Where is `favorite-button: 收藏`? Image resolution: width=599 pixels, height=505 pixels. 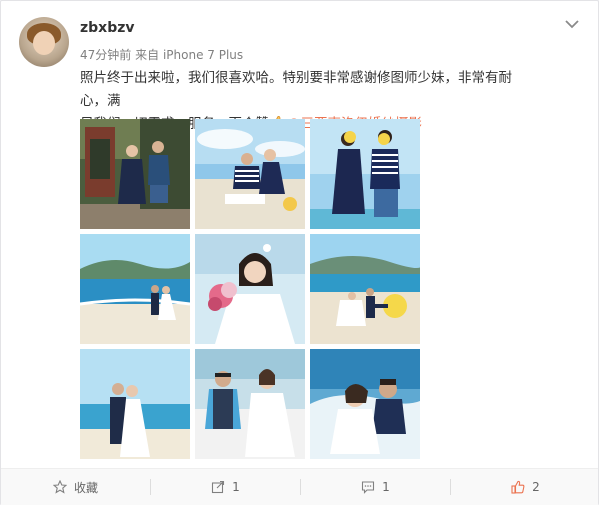
favorite-button: 收藏 is located at coordinates (75, 487).